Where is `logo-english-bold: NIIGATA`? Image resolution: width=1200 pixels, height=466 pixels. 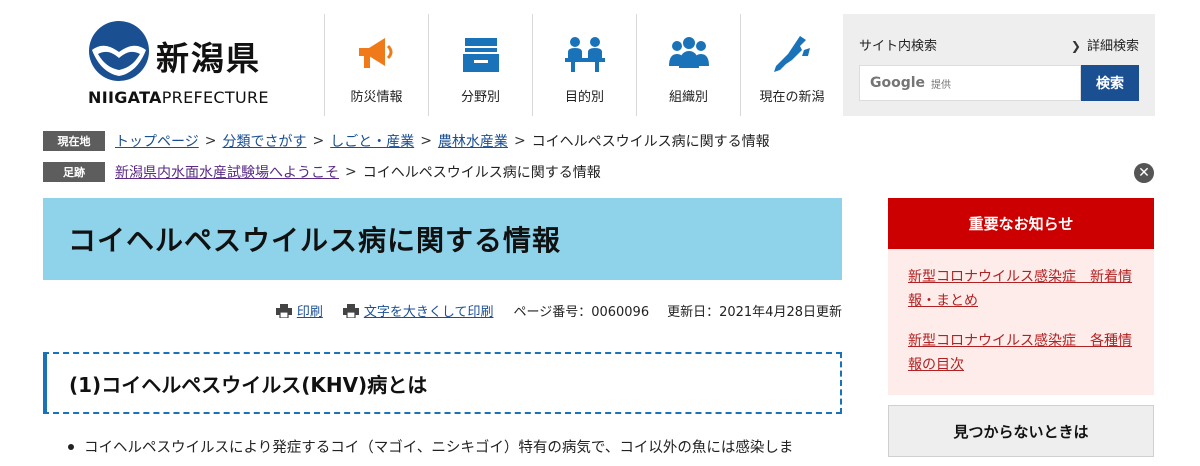 logo-english-bold: NIIGATA is located at coordinates (125, 97).